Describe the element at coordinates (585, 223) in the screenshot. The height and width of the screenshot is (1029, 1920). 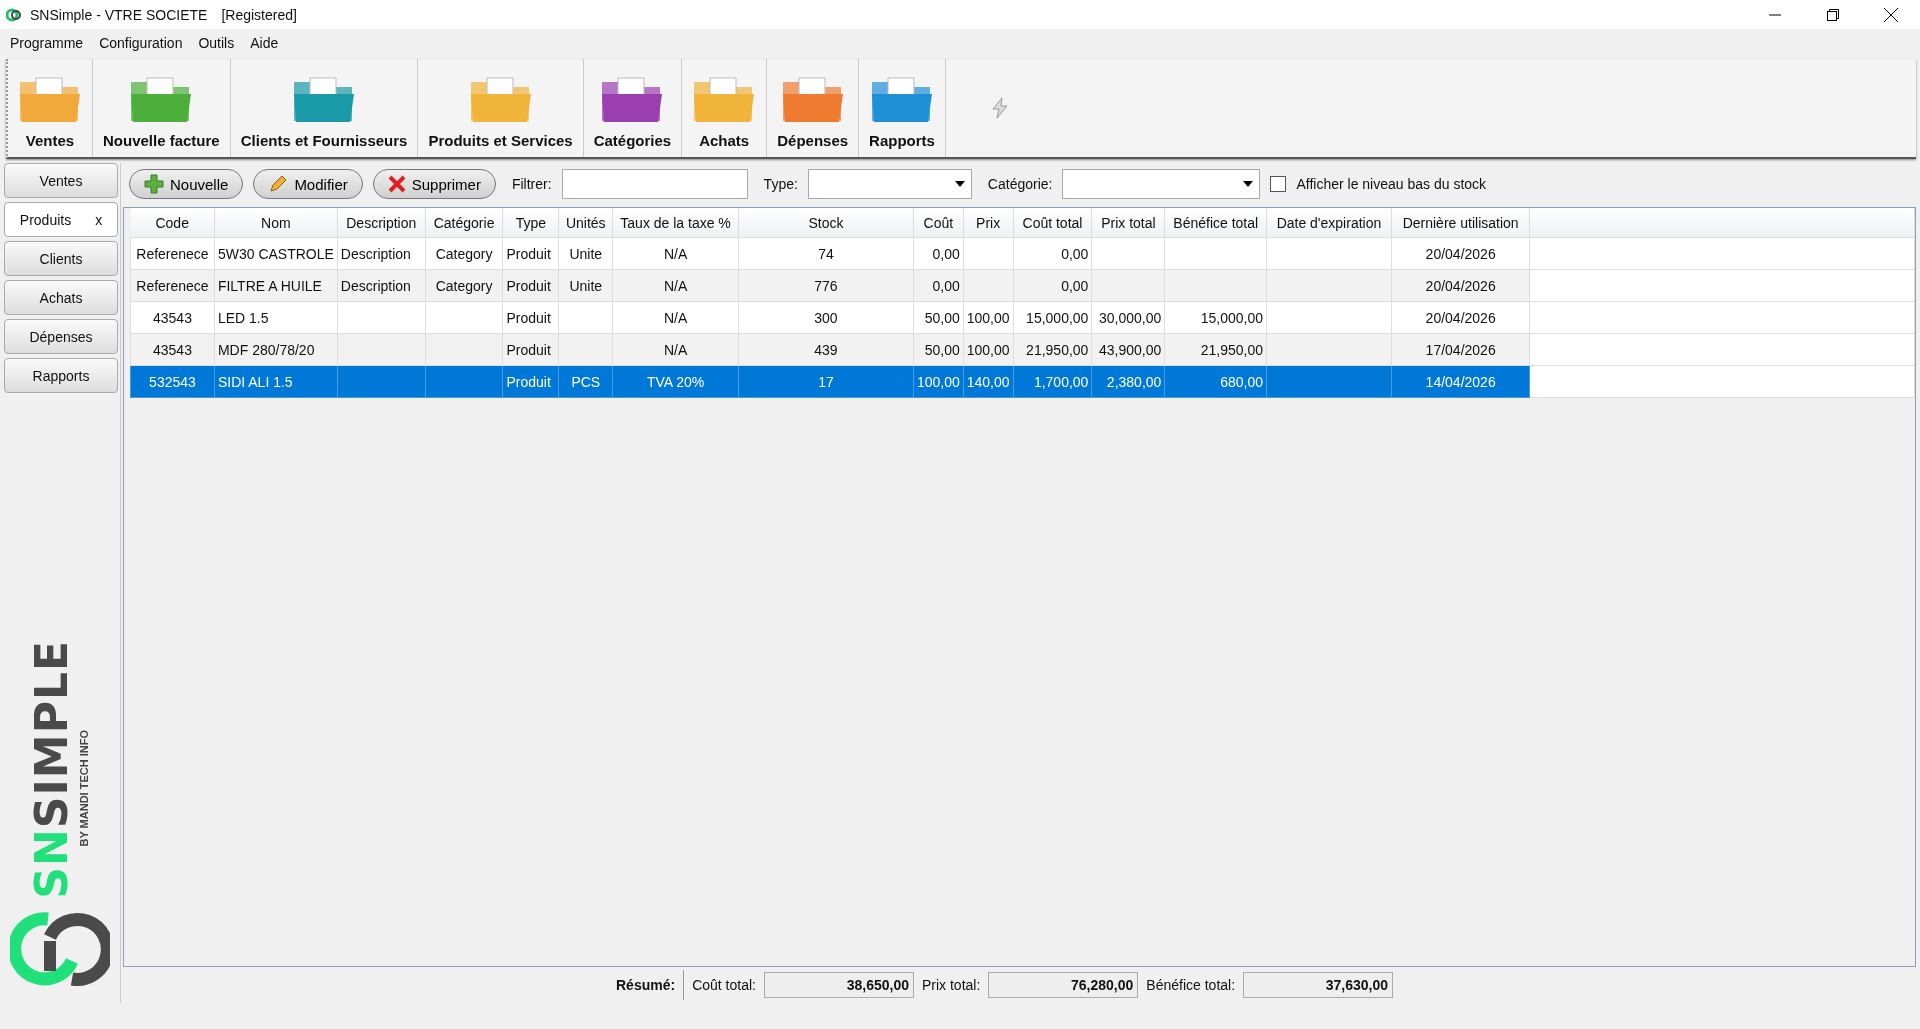
I see `column-header: Unités` at that location.